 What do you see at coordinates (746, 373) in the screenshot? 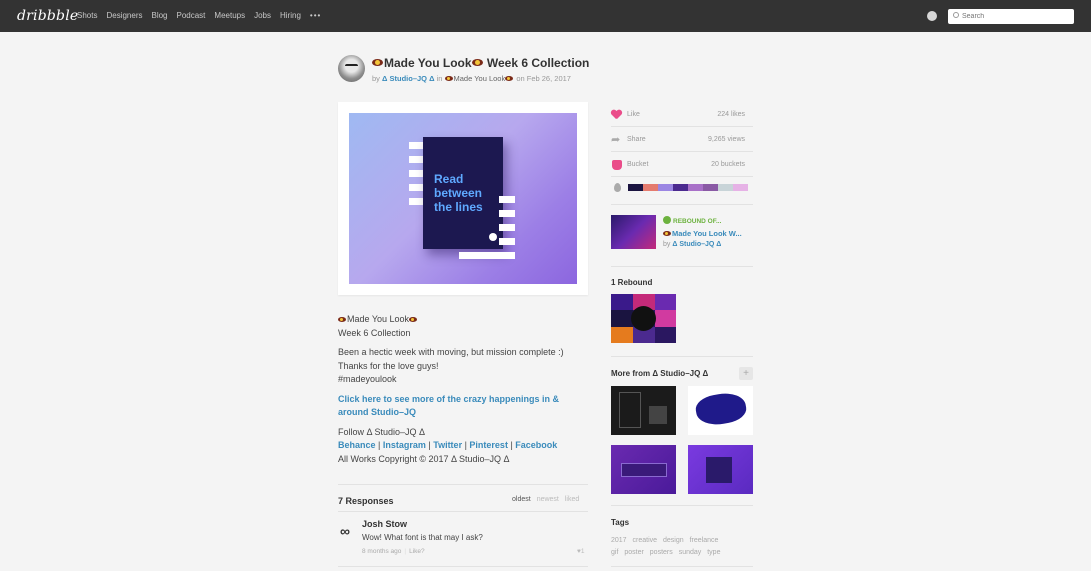
I see `follow-plus-button: +` at bounding box center [746, 373].